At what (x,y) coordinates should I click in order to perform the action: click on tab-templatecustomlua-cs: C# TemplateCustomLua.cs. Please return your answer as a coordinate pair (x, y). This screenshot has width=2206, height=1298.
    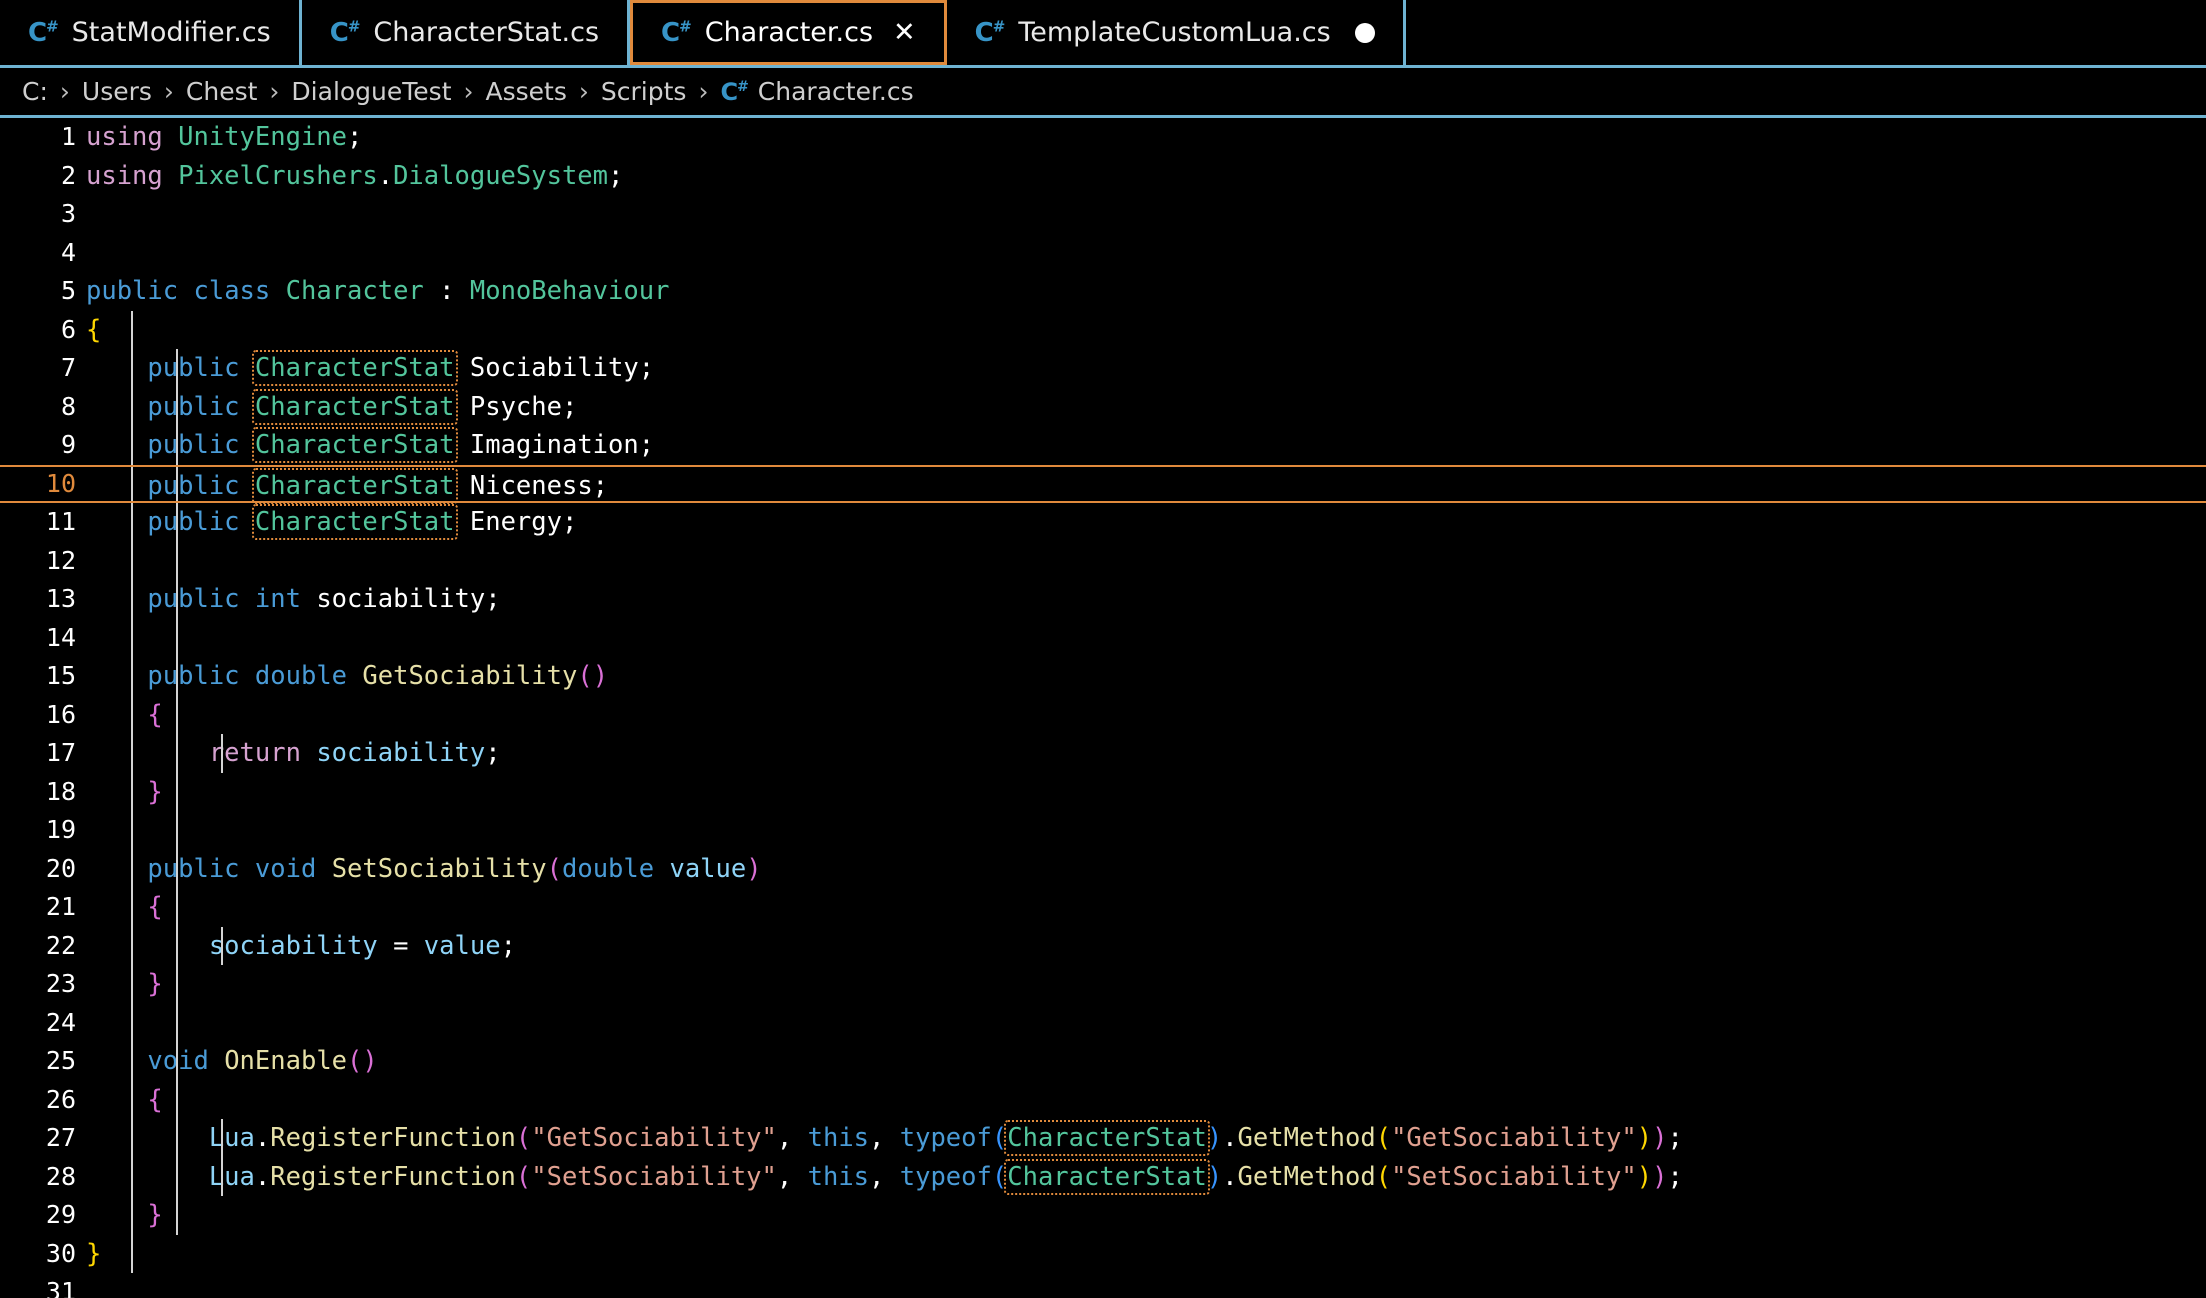
    Looking at the image, I should click on (1176, 32).